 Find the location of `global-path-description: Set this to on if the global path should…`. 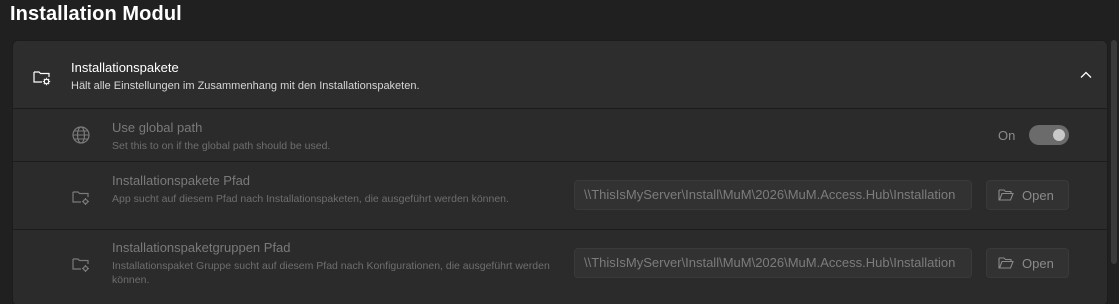

global-path-description: Set this to on if the global path should… is located at coordinates (221, 146).